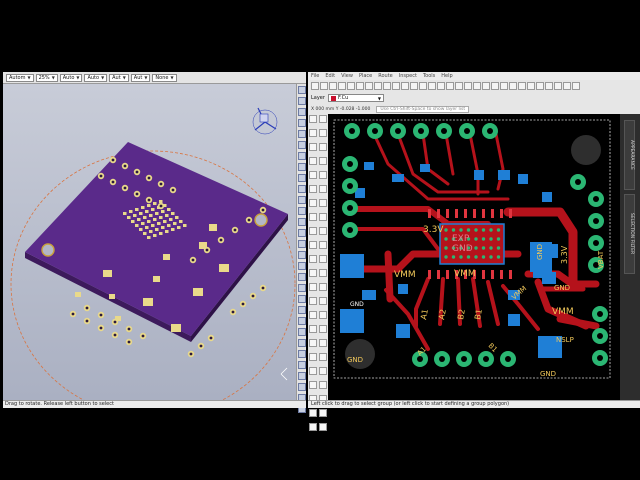  I want to click on viewer-select-6: None ▼, so click(164, 78).